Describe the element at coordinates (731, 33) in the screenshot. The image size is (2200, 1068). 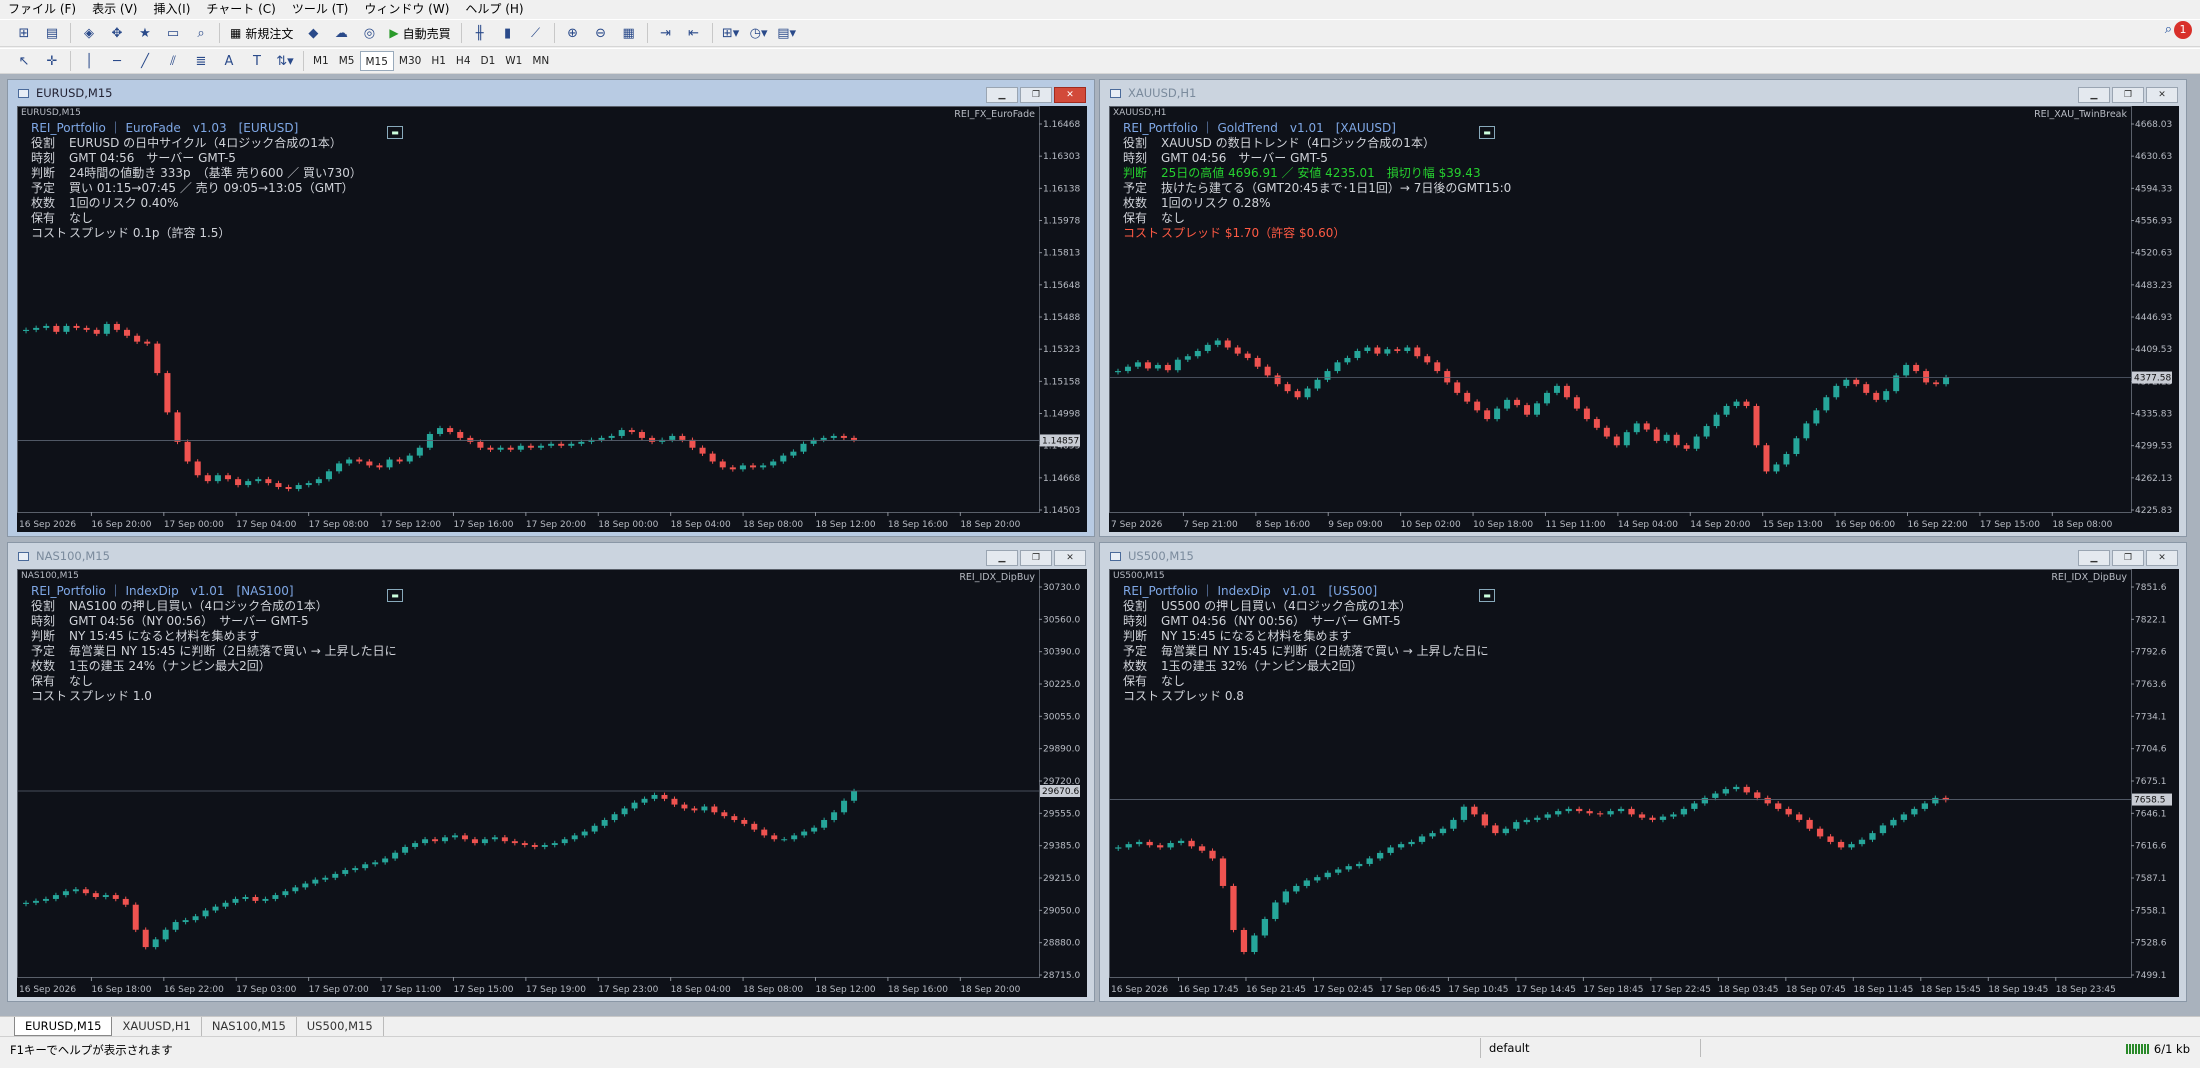
I see `indicators-icon: ⊞▾` at that location.